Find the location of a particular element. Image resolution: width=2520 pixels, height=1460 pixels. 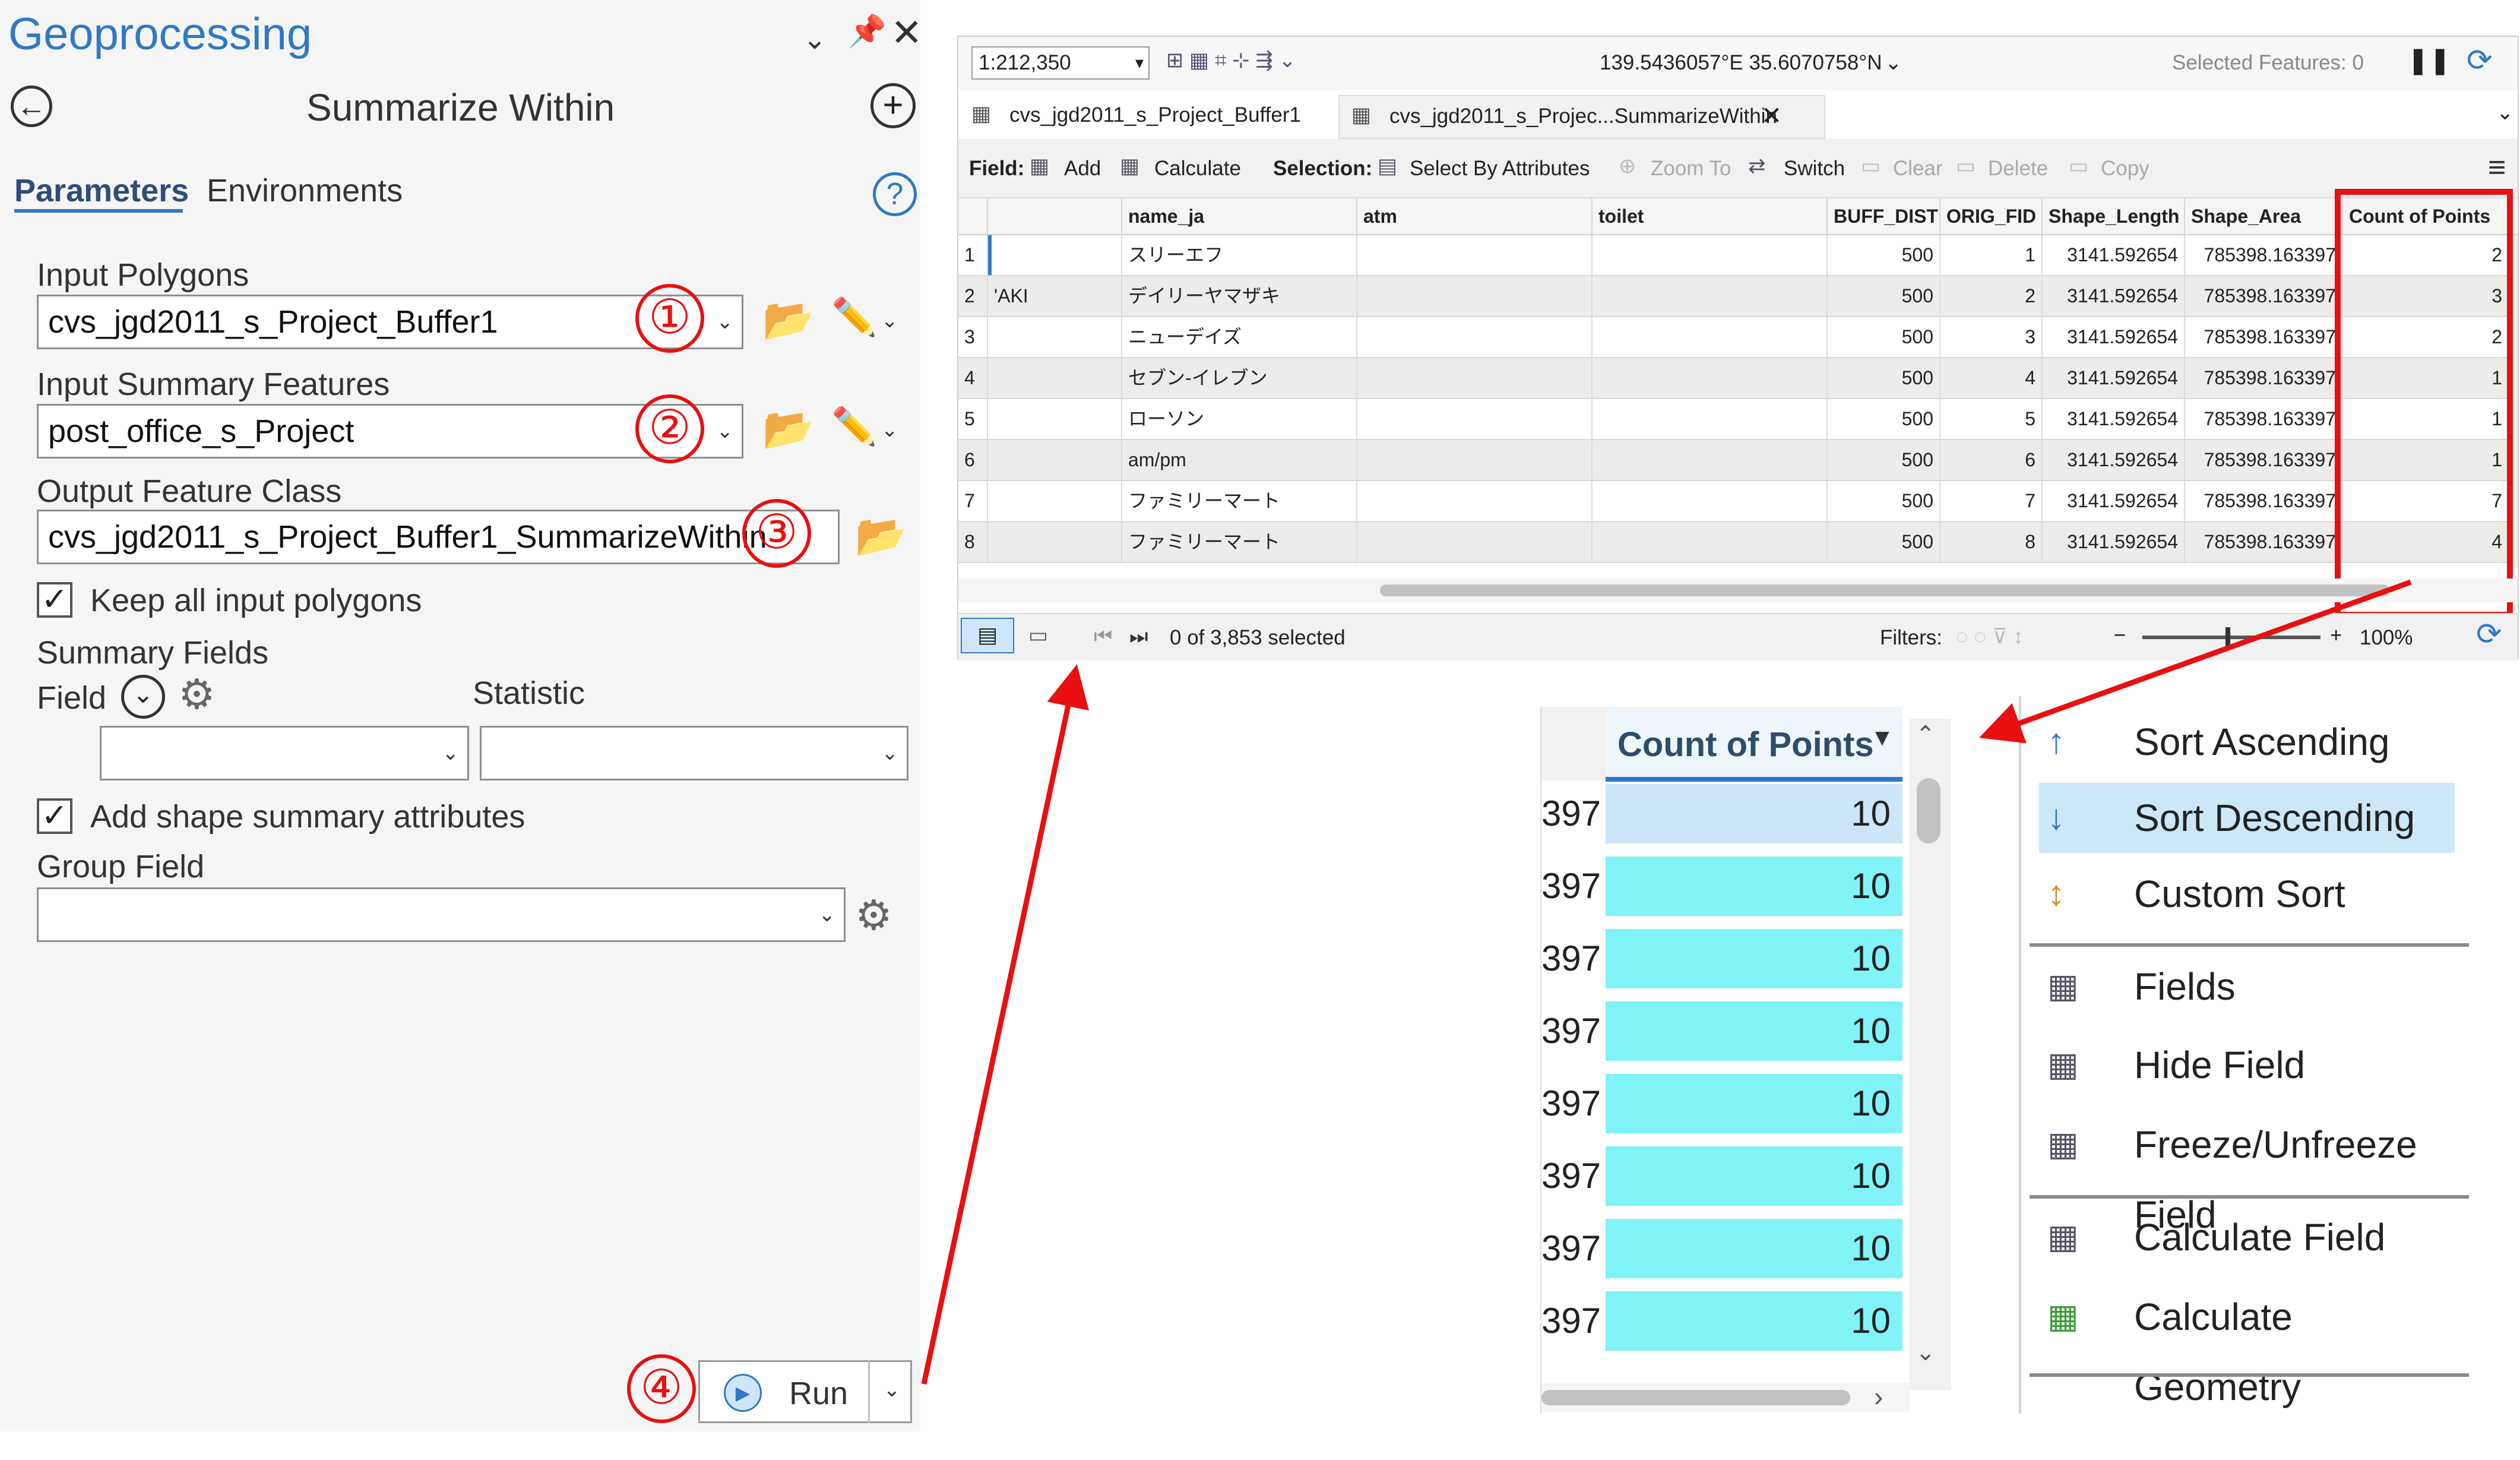

arrow-column-to-inset is located at coordinates (2195, 661).